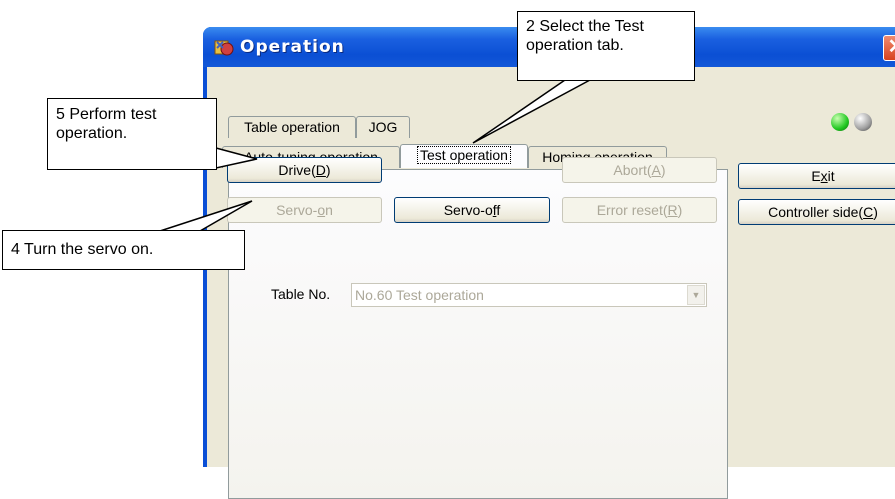 This screenshot has height=499, width=895. I want to click on callout-pointers, so click(375, 155).